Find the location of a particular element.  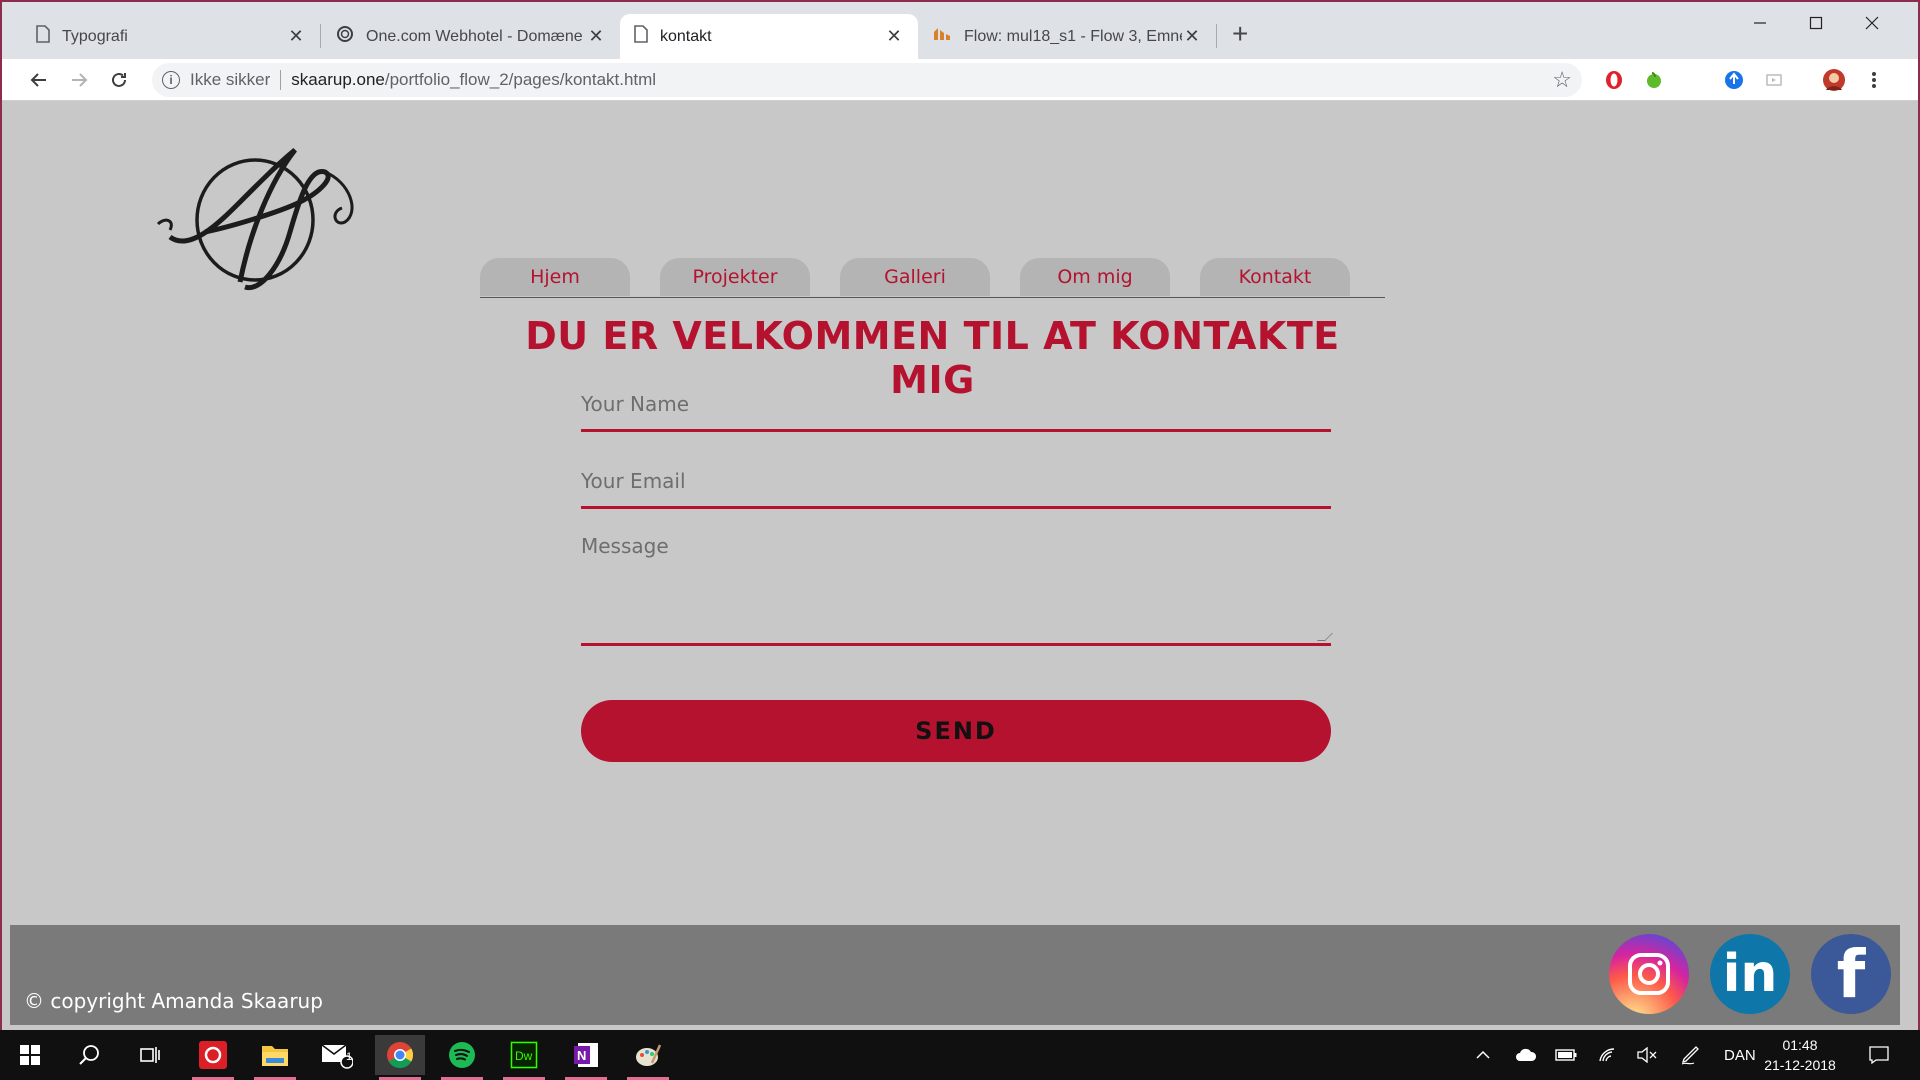

svg-text: Dw is located at coordinates (524, 1056).